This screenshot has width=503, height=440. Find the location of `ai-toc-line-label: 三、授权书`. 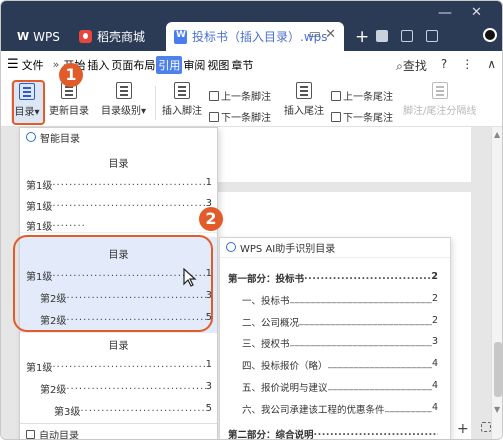

ai-toc-line-label: 三、授权书 is located at coordinates (266, 344).